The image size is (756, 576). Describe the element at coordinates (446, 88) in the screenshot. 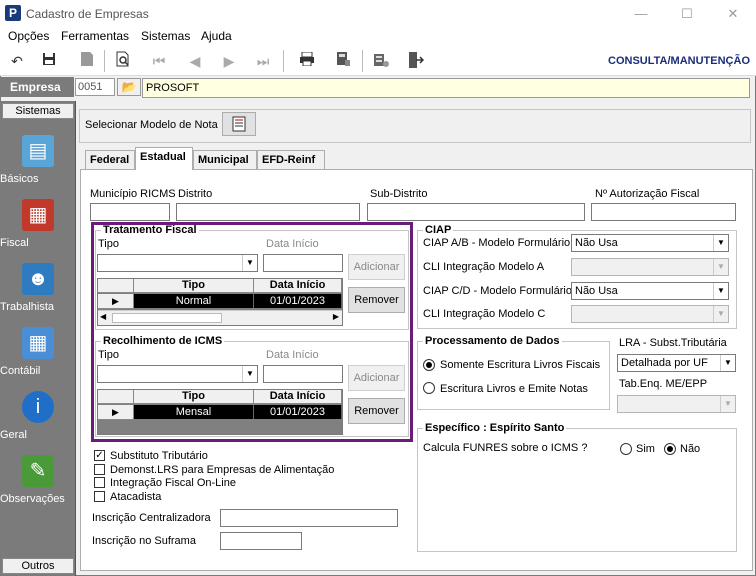

I see `empresa-name-field: PROSOFT` at that location.